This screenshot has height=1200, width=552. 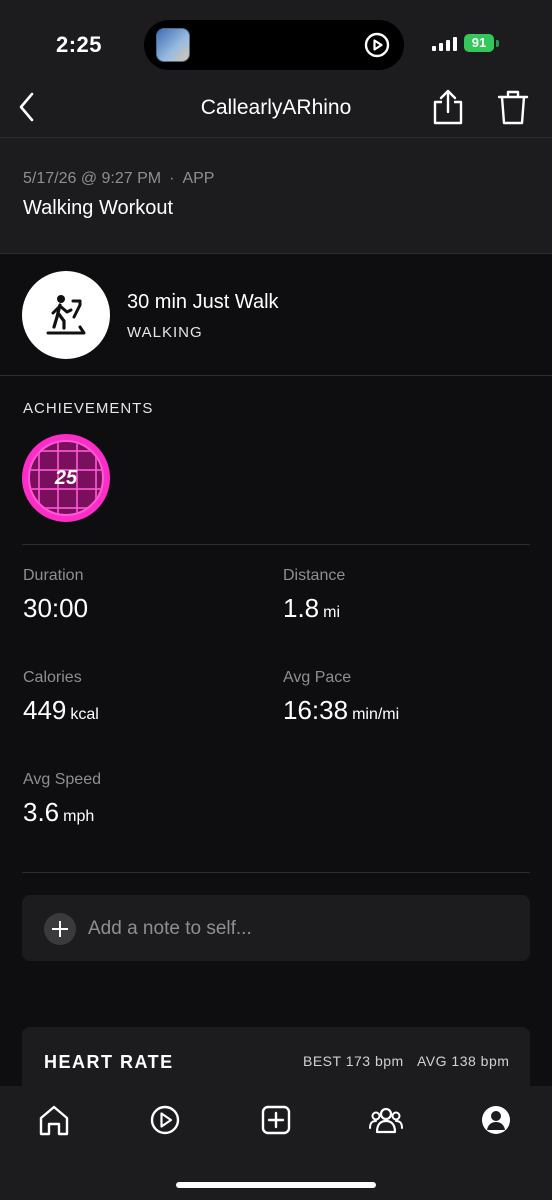 What do you see at coordinates (92, 178) in the screenshot?
I see `workout-date: 5/17/26 @ 9:27 PM` at bounding box center [92, 178].